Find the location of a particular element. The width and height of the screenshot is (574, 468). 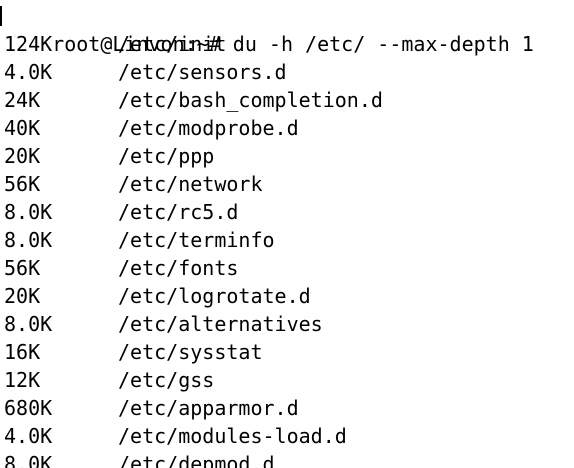

directory-path: /etc/fonts is located at coordinates (178, 268).